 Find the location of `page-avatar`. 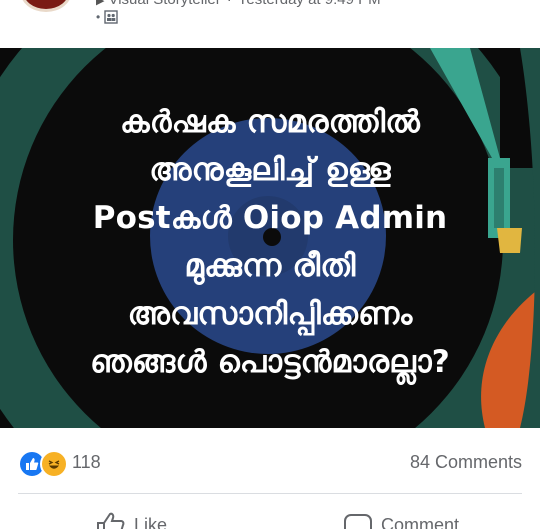

page-avatar is located at coordinates (46, 6).